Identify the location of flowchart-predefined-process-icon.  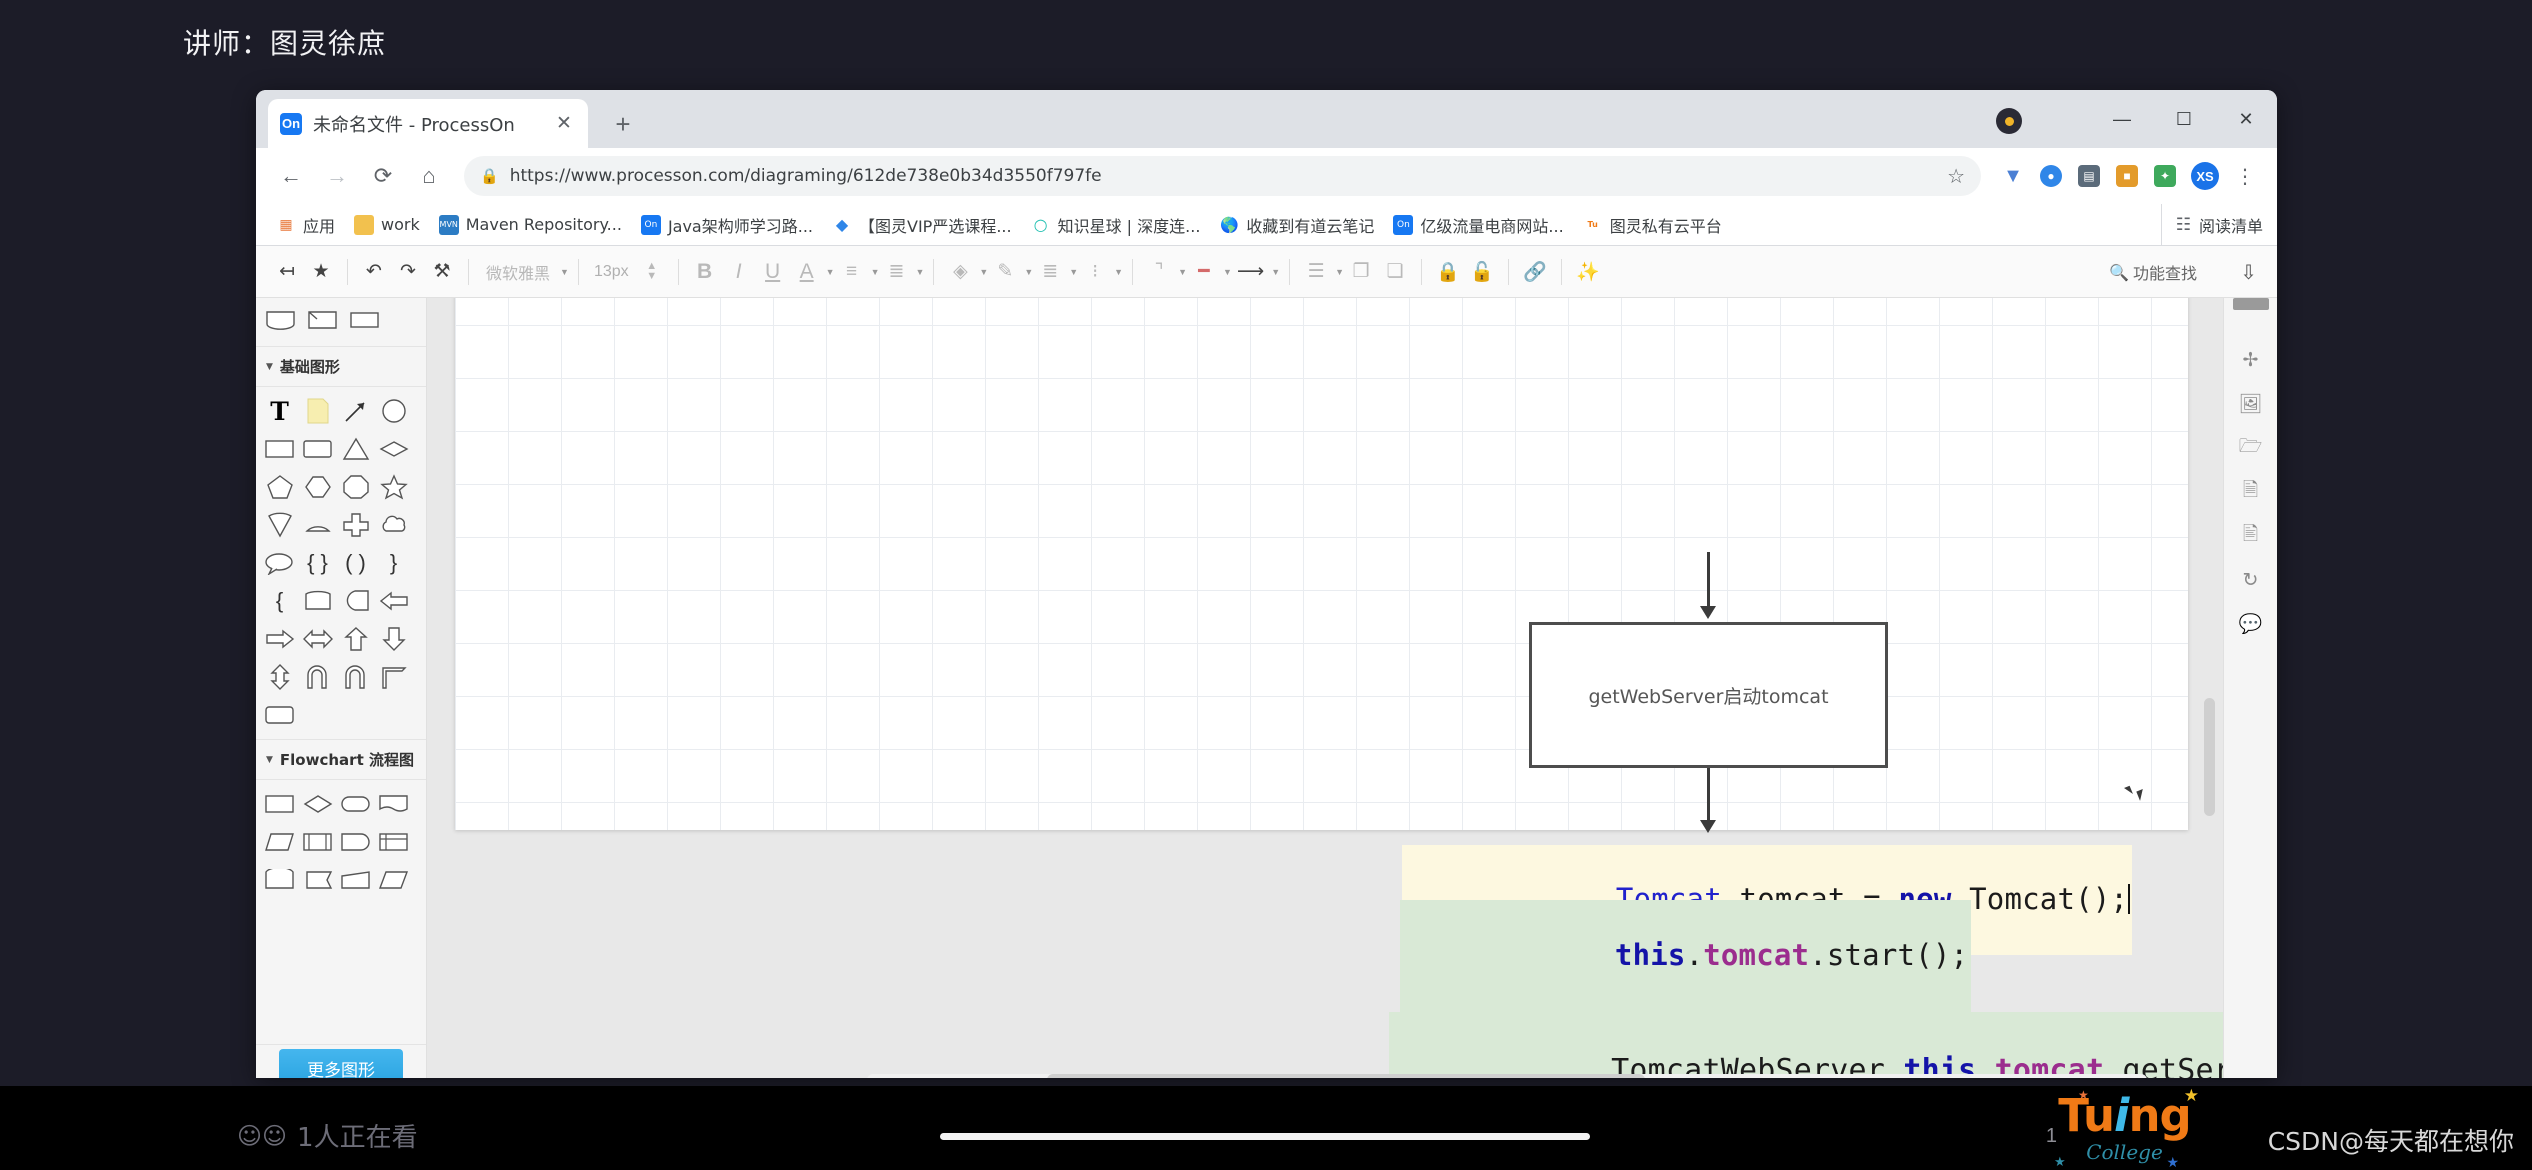
(317, 842).